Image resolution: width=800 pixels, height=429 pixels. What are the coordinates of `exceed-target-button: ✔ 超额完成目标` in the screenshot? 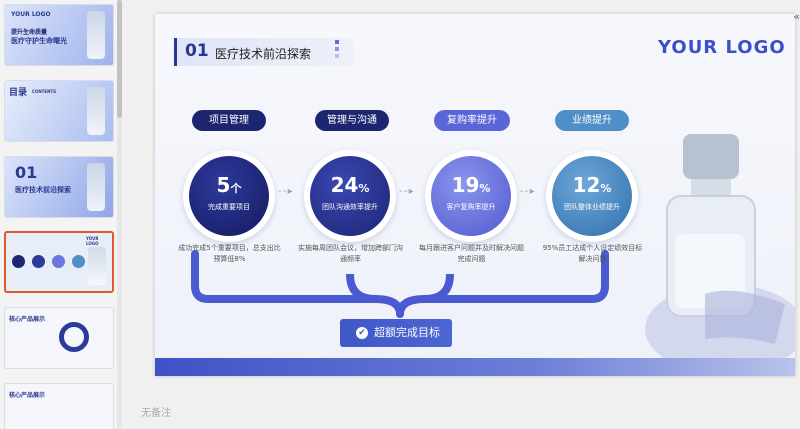 It's located at (396, 333).